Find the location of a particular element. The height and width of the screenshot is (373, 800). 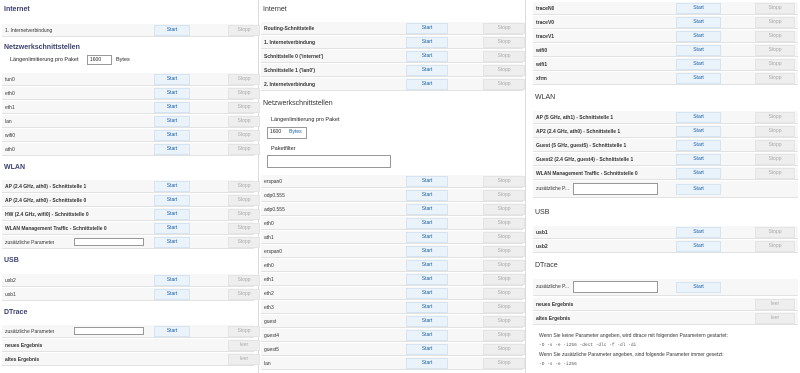

packet-limit-input: 1600 is located at coordinates (99, 60).